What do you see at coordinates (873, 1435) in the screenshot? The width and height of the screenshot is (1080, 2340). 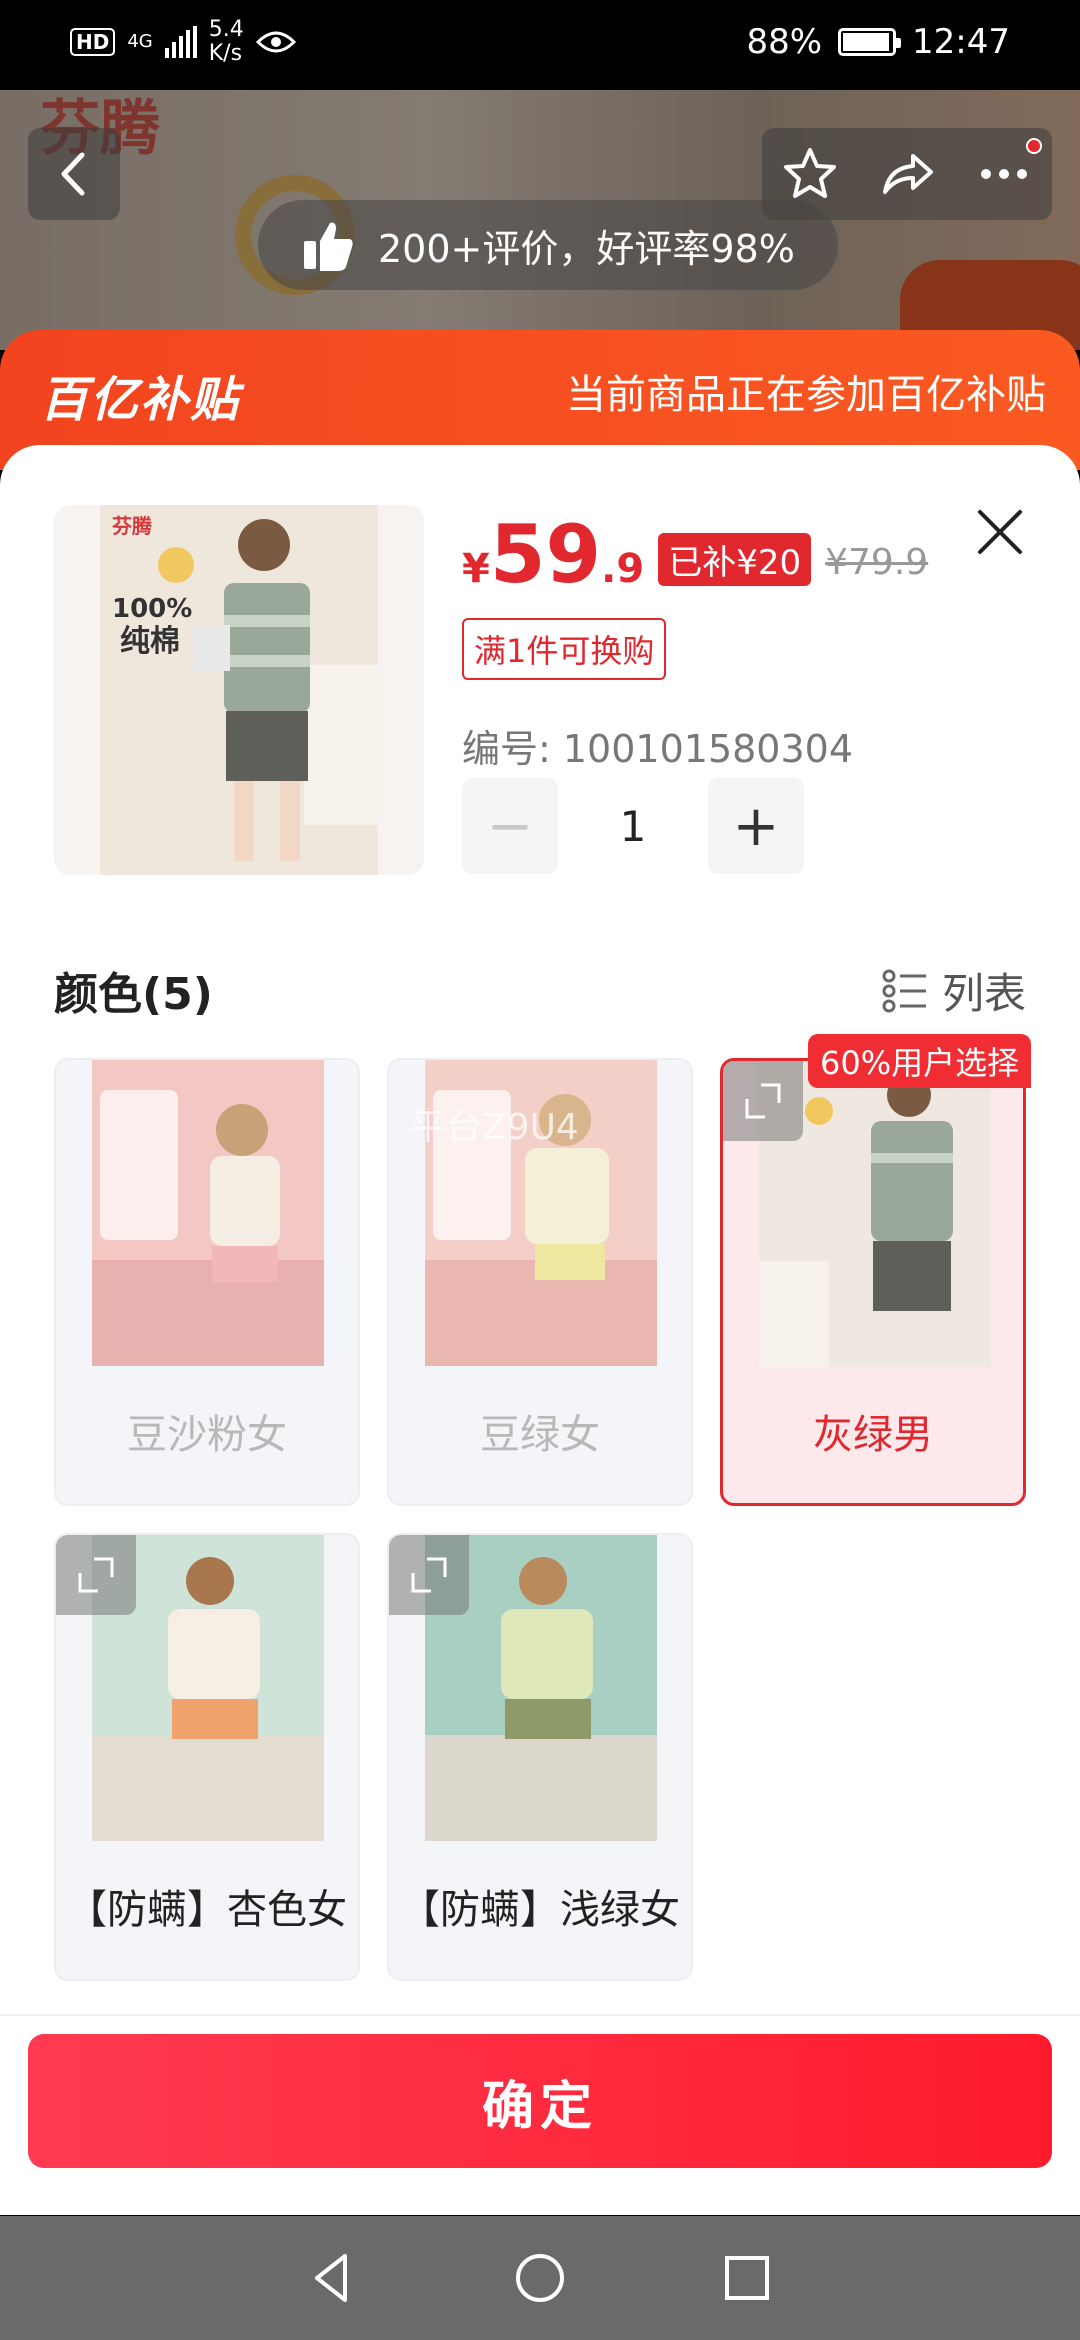 I see `variant-label: 灰绿男` at bounding box center [873, 1435].